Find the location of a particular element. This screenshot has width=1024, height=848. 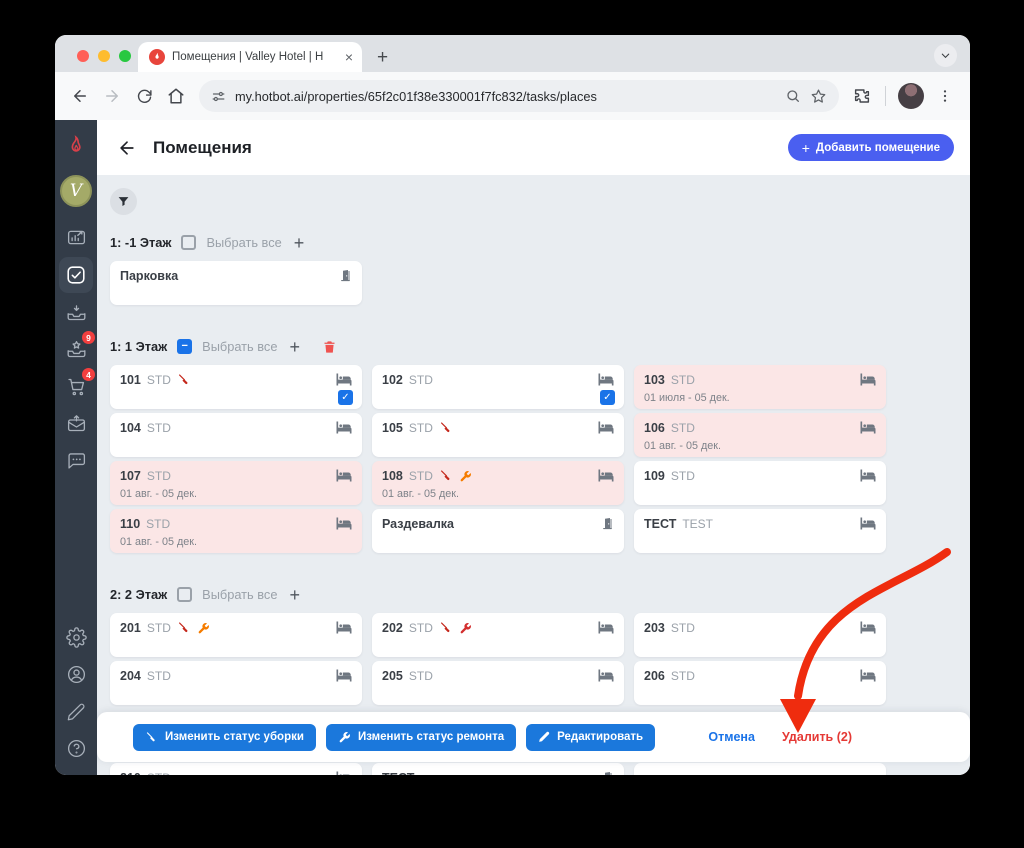

room-card: 201 STD is located at coordinates (236, 635).